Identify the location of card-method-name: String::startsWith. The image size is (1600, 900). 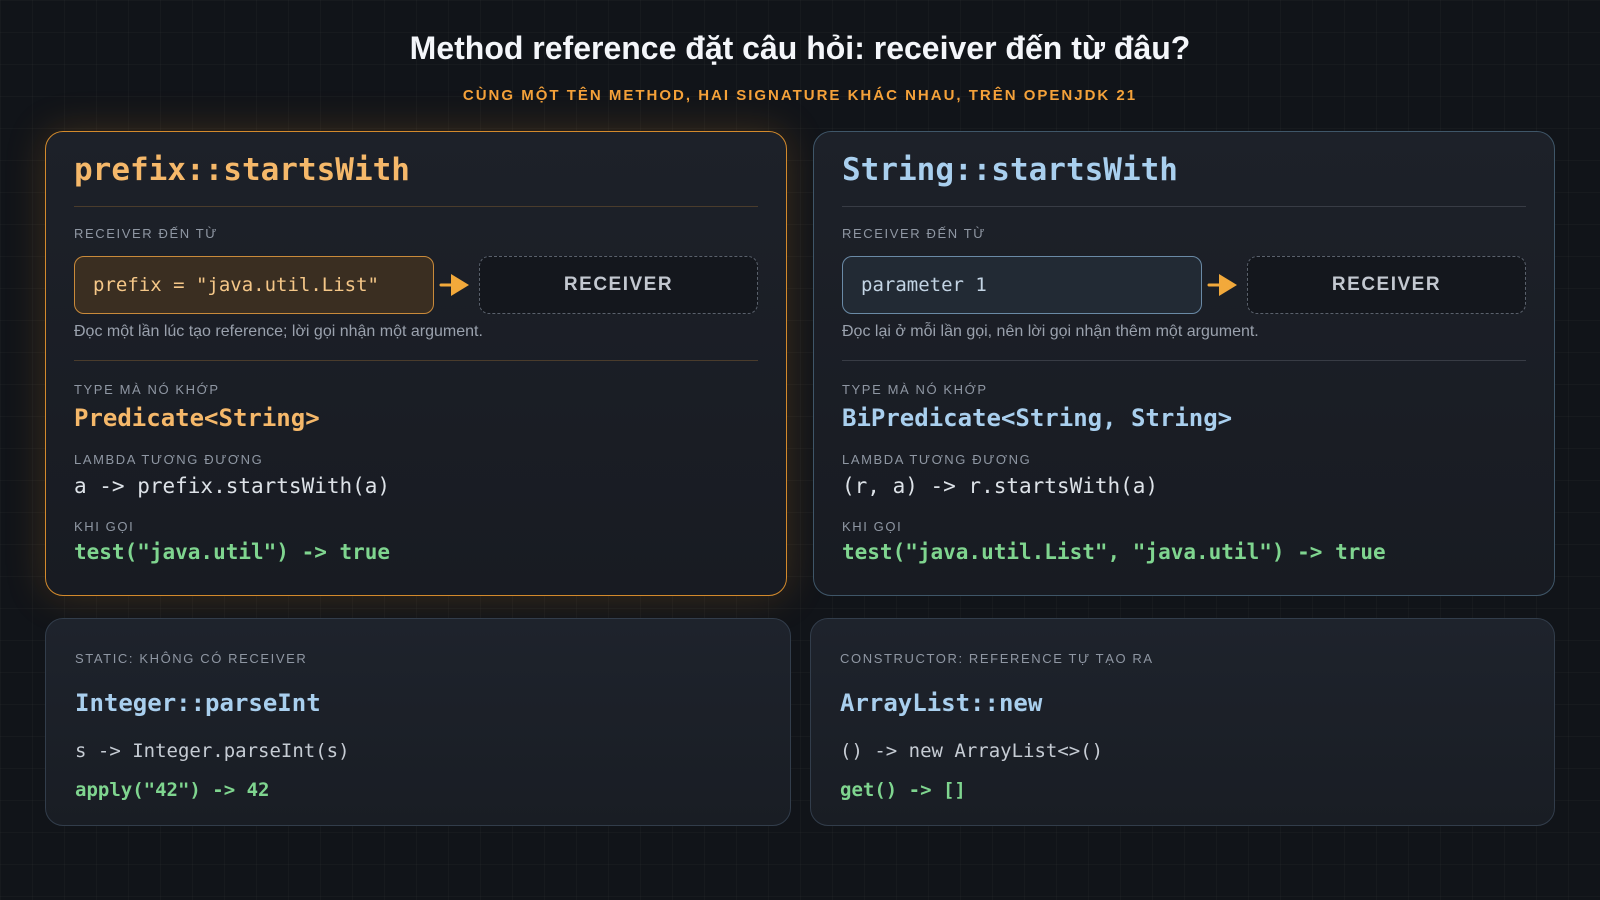
(1010, 170).